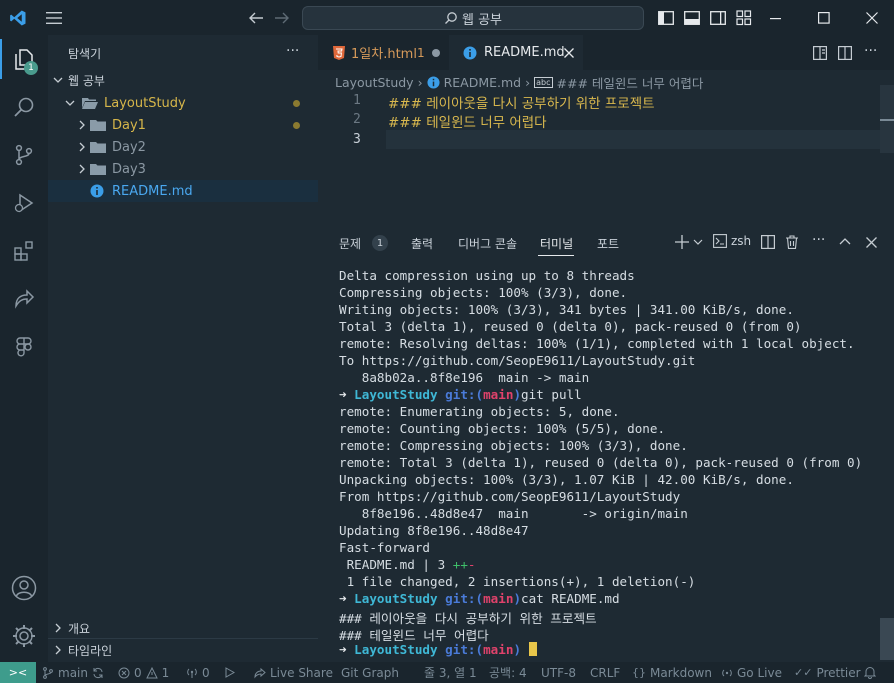 Image resolution: width=894 pixels, height=683 pixels. Describe the element at coordinates (183, 628) in the screenshot. I see `outline-section: 개요` at that location.